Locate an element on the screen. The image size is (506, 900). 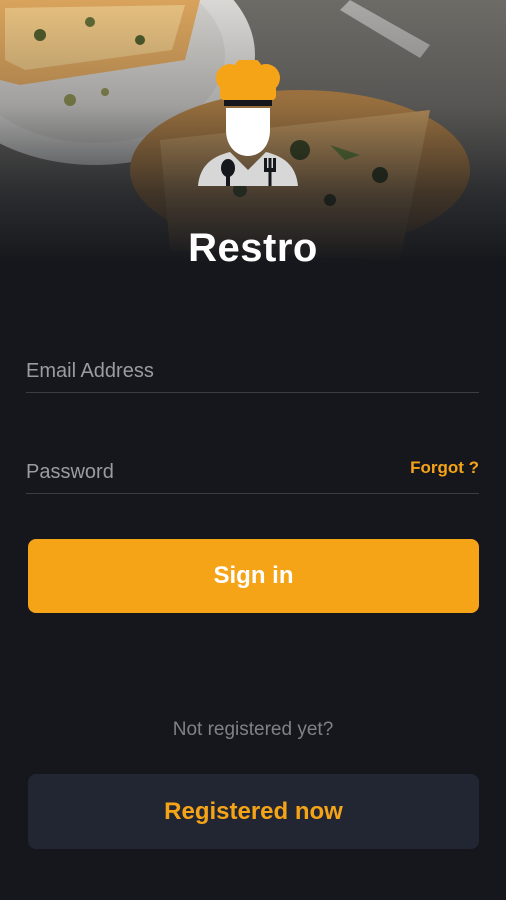
password-field: Forgot ? is located at coordinates (252, 473).